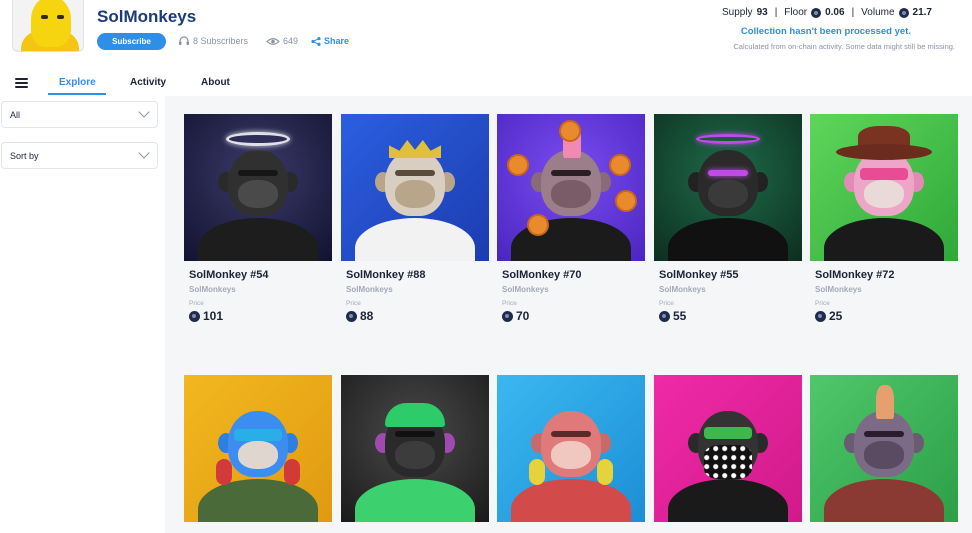 The height and width of the screenshot is (533, 972). Describe the element at coordinates (282, 41) in the screenshot. I see `views-count: 649` at that location.